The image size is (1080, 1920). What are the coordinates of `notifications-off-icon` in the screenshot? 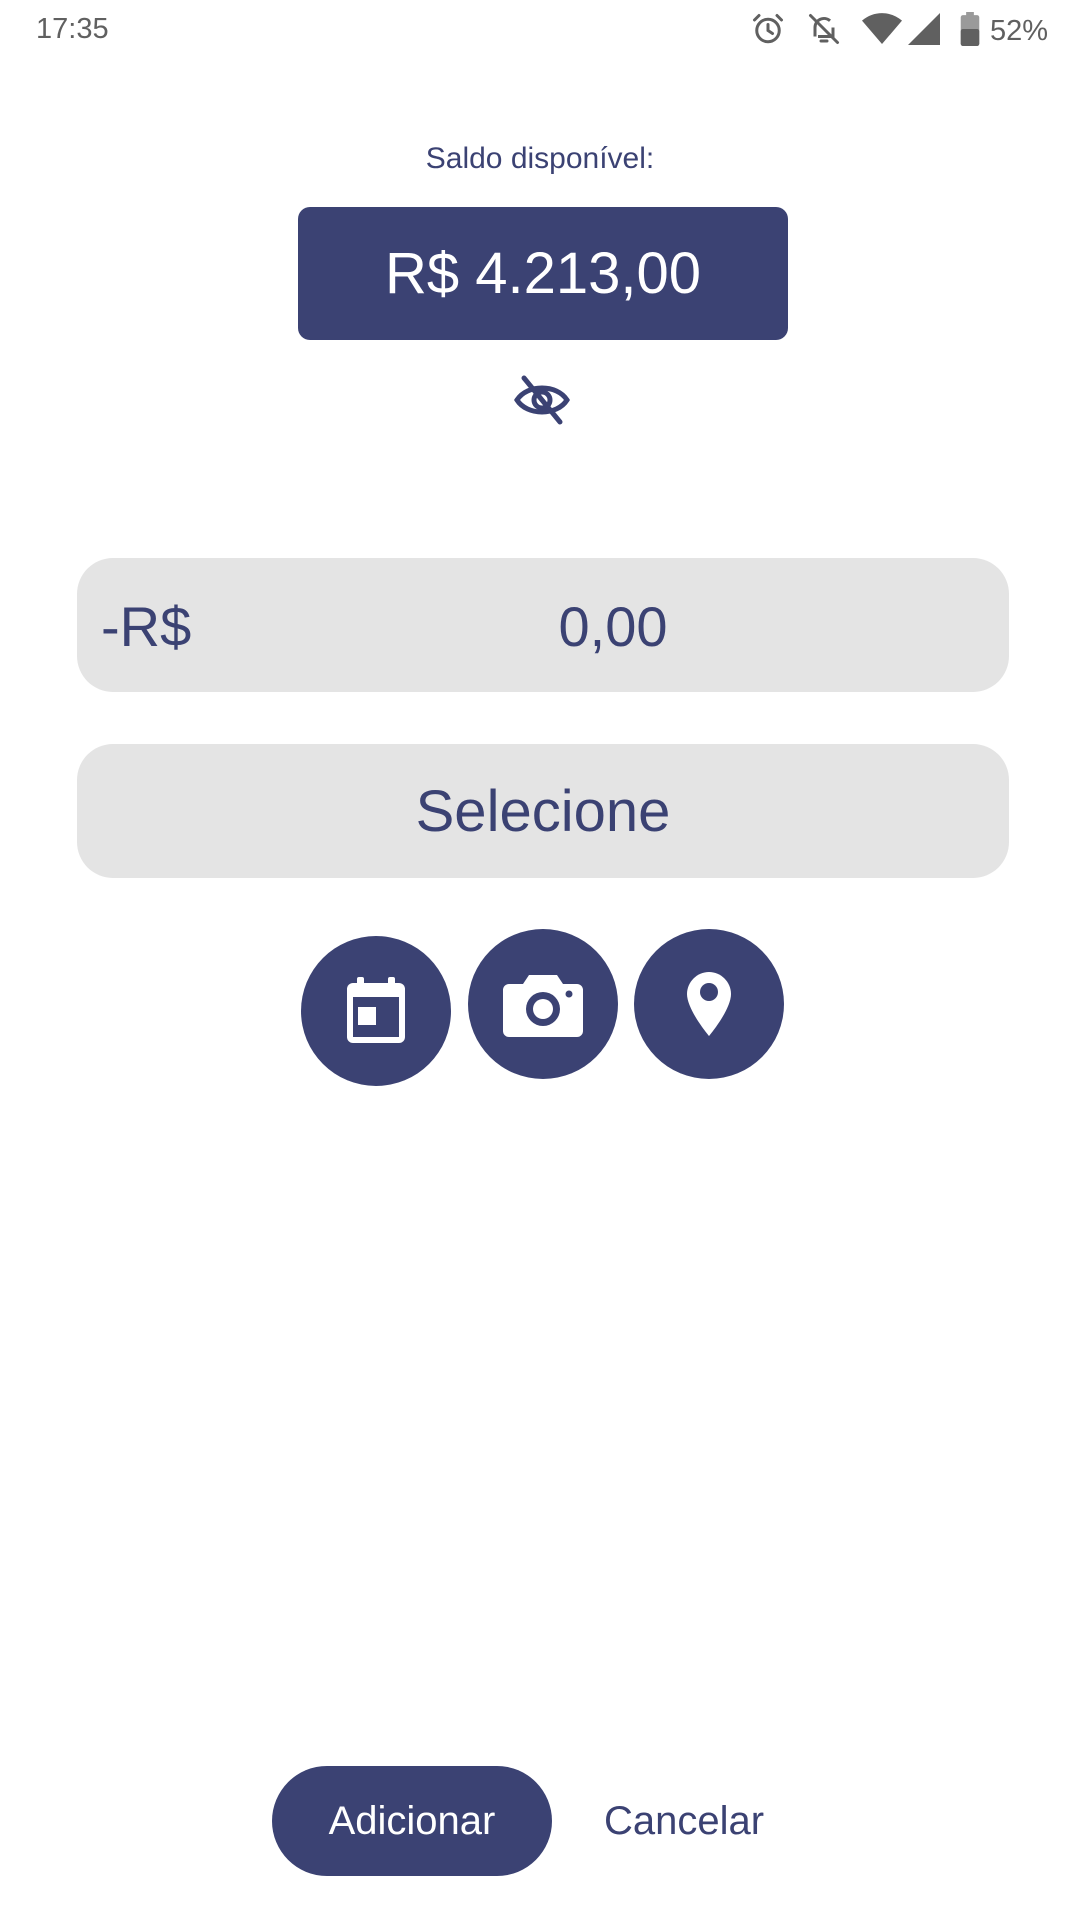 It's located at (824, 31).